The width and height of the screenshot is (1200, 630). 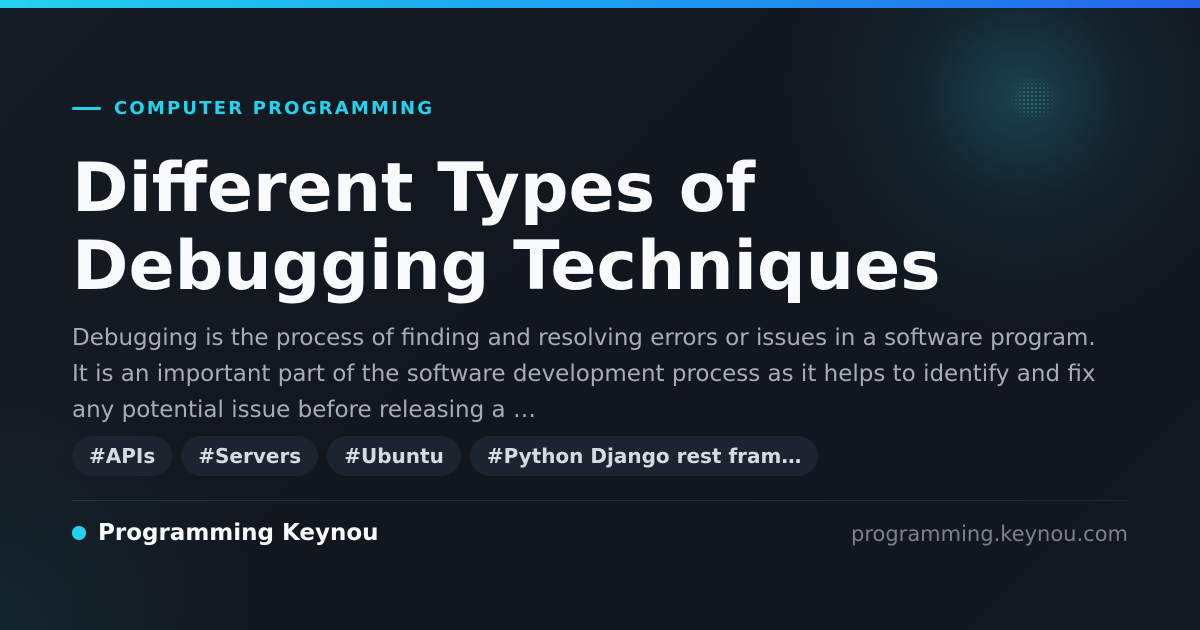 What do you see at coordinates (600, 4) in the screenshot?
I see `top-accent-bar` at bounding box center [600, 4].